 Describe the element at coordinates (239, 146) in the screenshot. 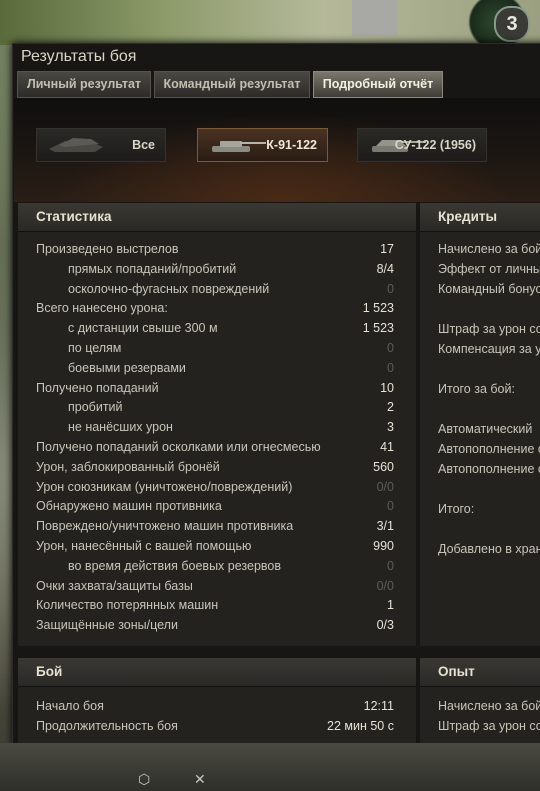

I see `tank-icon` at that location.